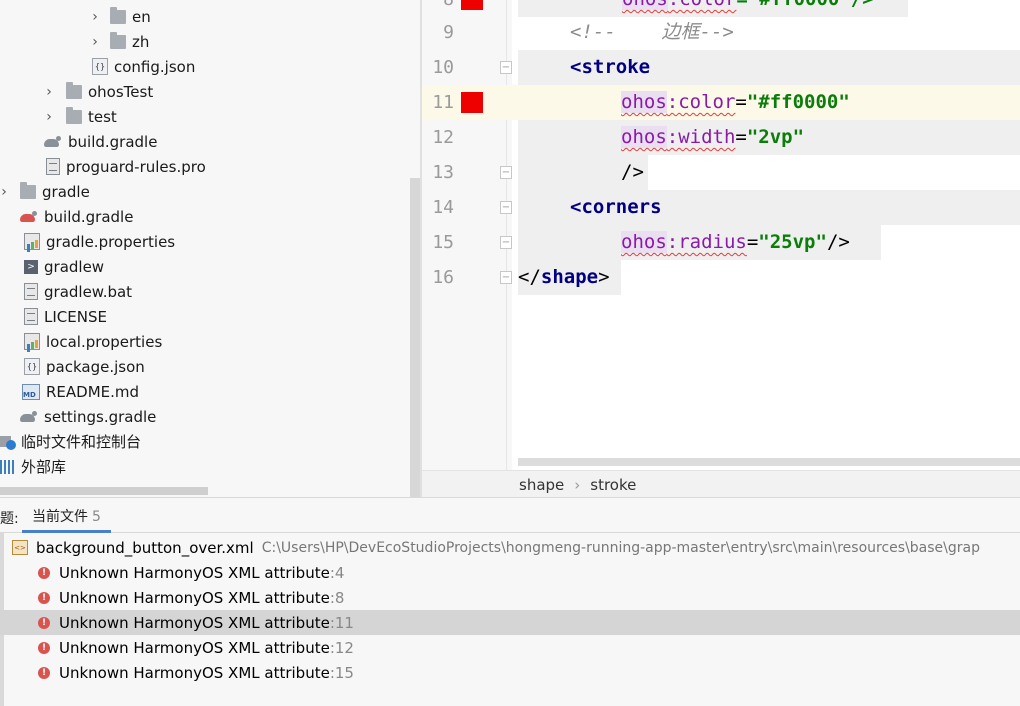 This screenshot has height=706, width=1020. I want to click on problem-line: :15, so click(341, 672).